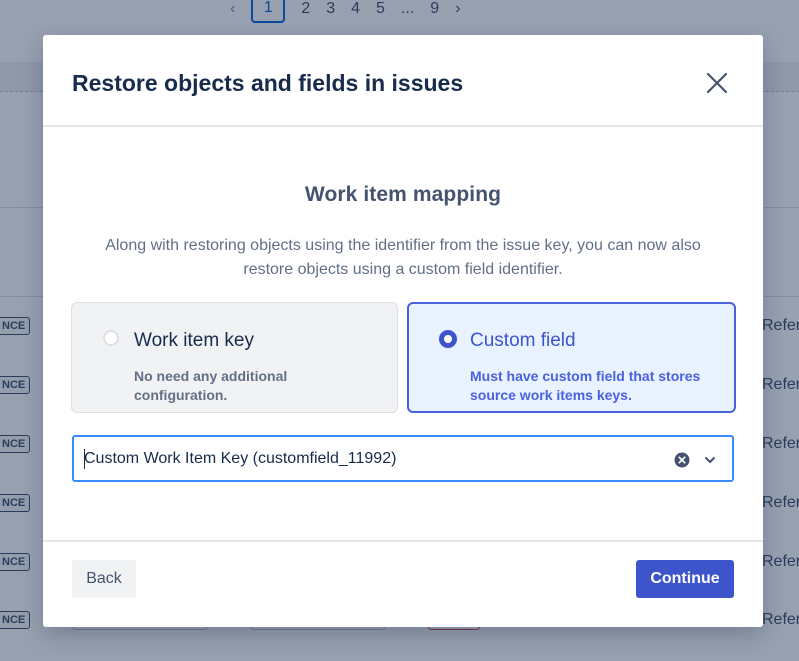 This screenshot has height=661, width=799. I want to click on clear-circle-icon, so click(682, 460).